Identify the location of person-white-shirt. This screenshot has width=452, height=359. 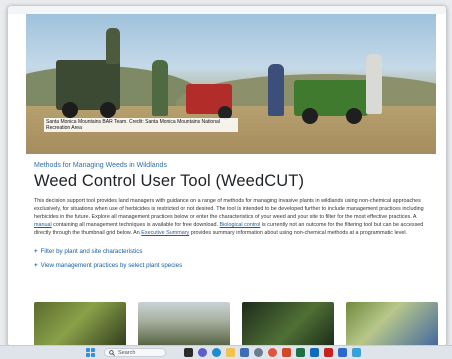
(374, 84).